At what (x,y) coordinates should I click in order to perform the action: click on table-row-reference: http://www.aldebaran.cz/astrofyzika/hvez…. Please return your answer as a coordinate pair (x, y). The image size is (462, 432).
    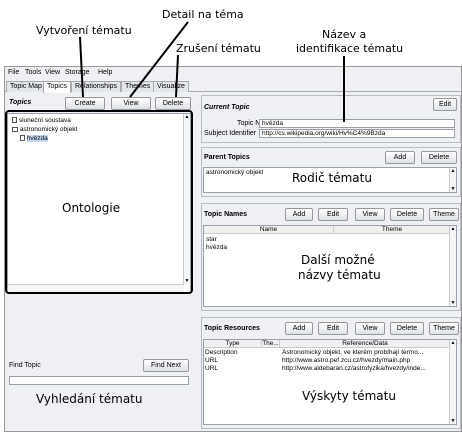
    Looking at the image, I should click on (366, 368).